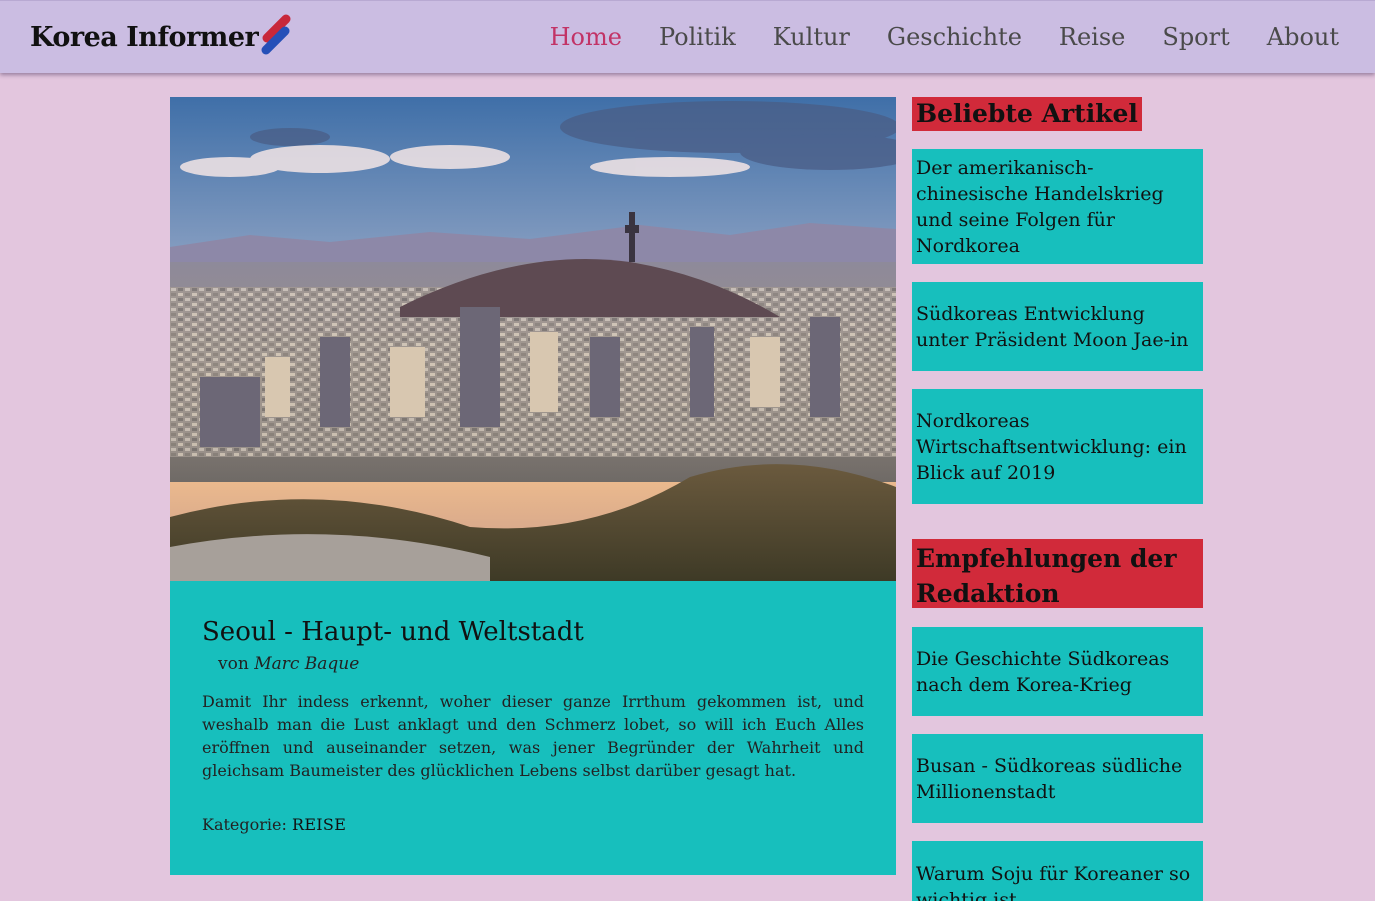  What do you see at coordinates (319, 824) in the screenshot?
I see `category-value: REISE` at bounding box center [319, 824].